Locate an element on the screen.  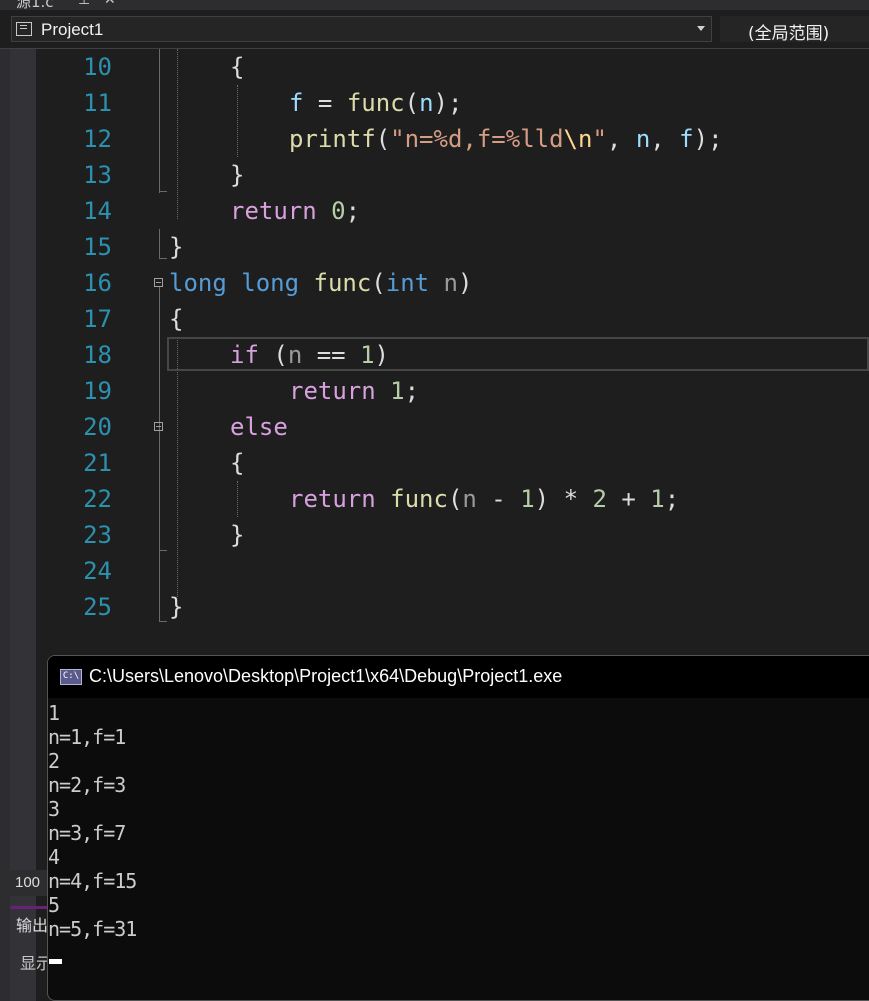
console-line: 1 is located at coordinates (54, 713).